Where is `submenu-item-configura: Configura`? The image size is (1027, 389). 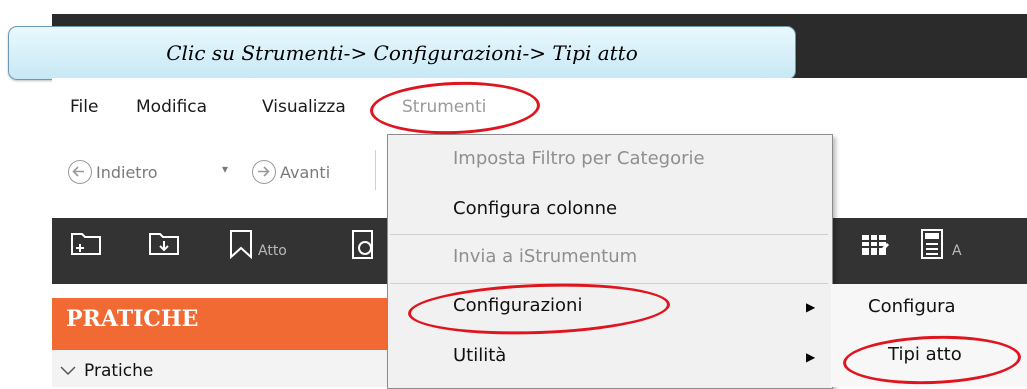 submenu-item-configura: Configura is located at coordinates (912, 306).